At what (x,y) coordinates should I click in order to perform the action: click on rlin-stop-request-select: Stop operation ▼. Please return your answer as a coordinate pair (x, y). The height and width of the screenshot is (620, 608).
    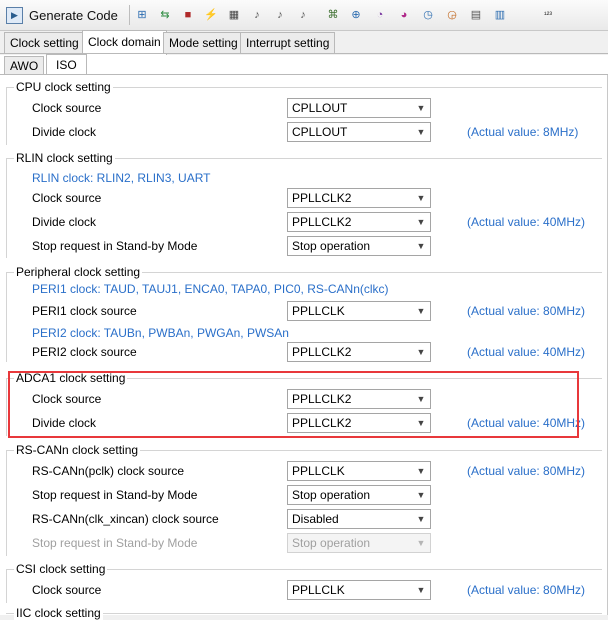
    Looking at the image, I should click on (359, 246).